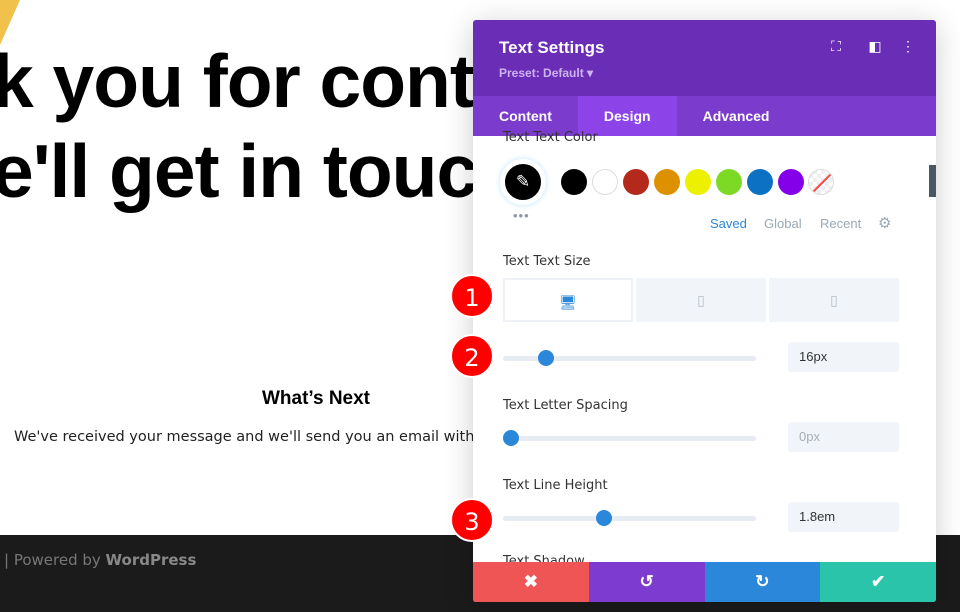 The width and height of the screenshot is (960, 612). What do you see at coordinates (821, 182) in the screenshot?
I see `transparent-swatch` at bounding box center [821, 182].